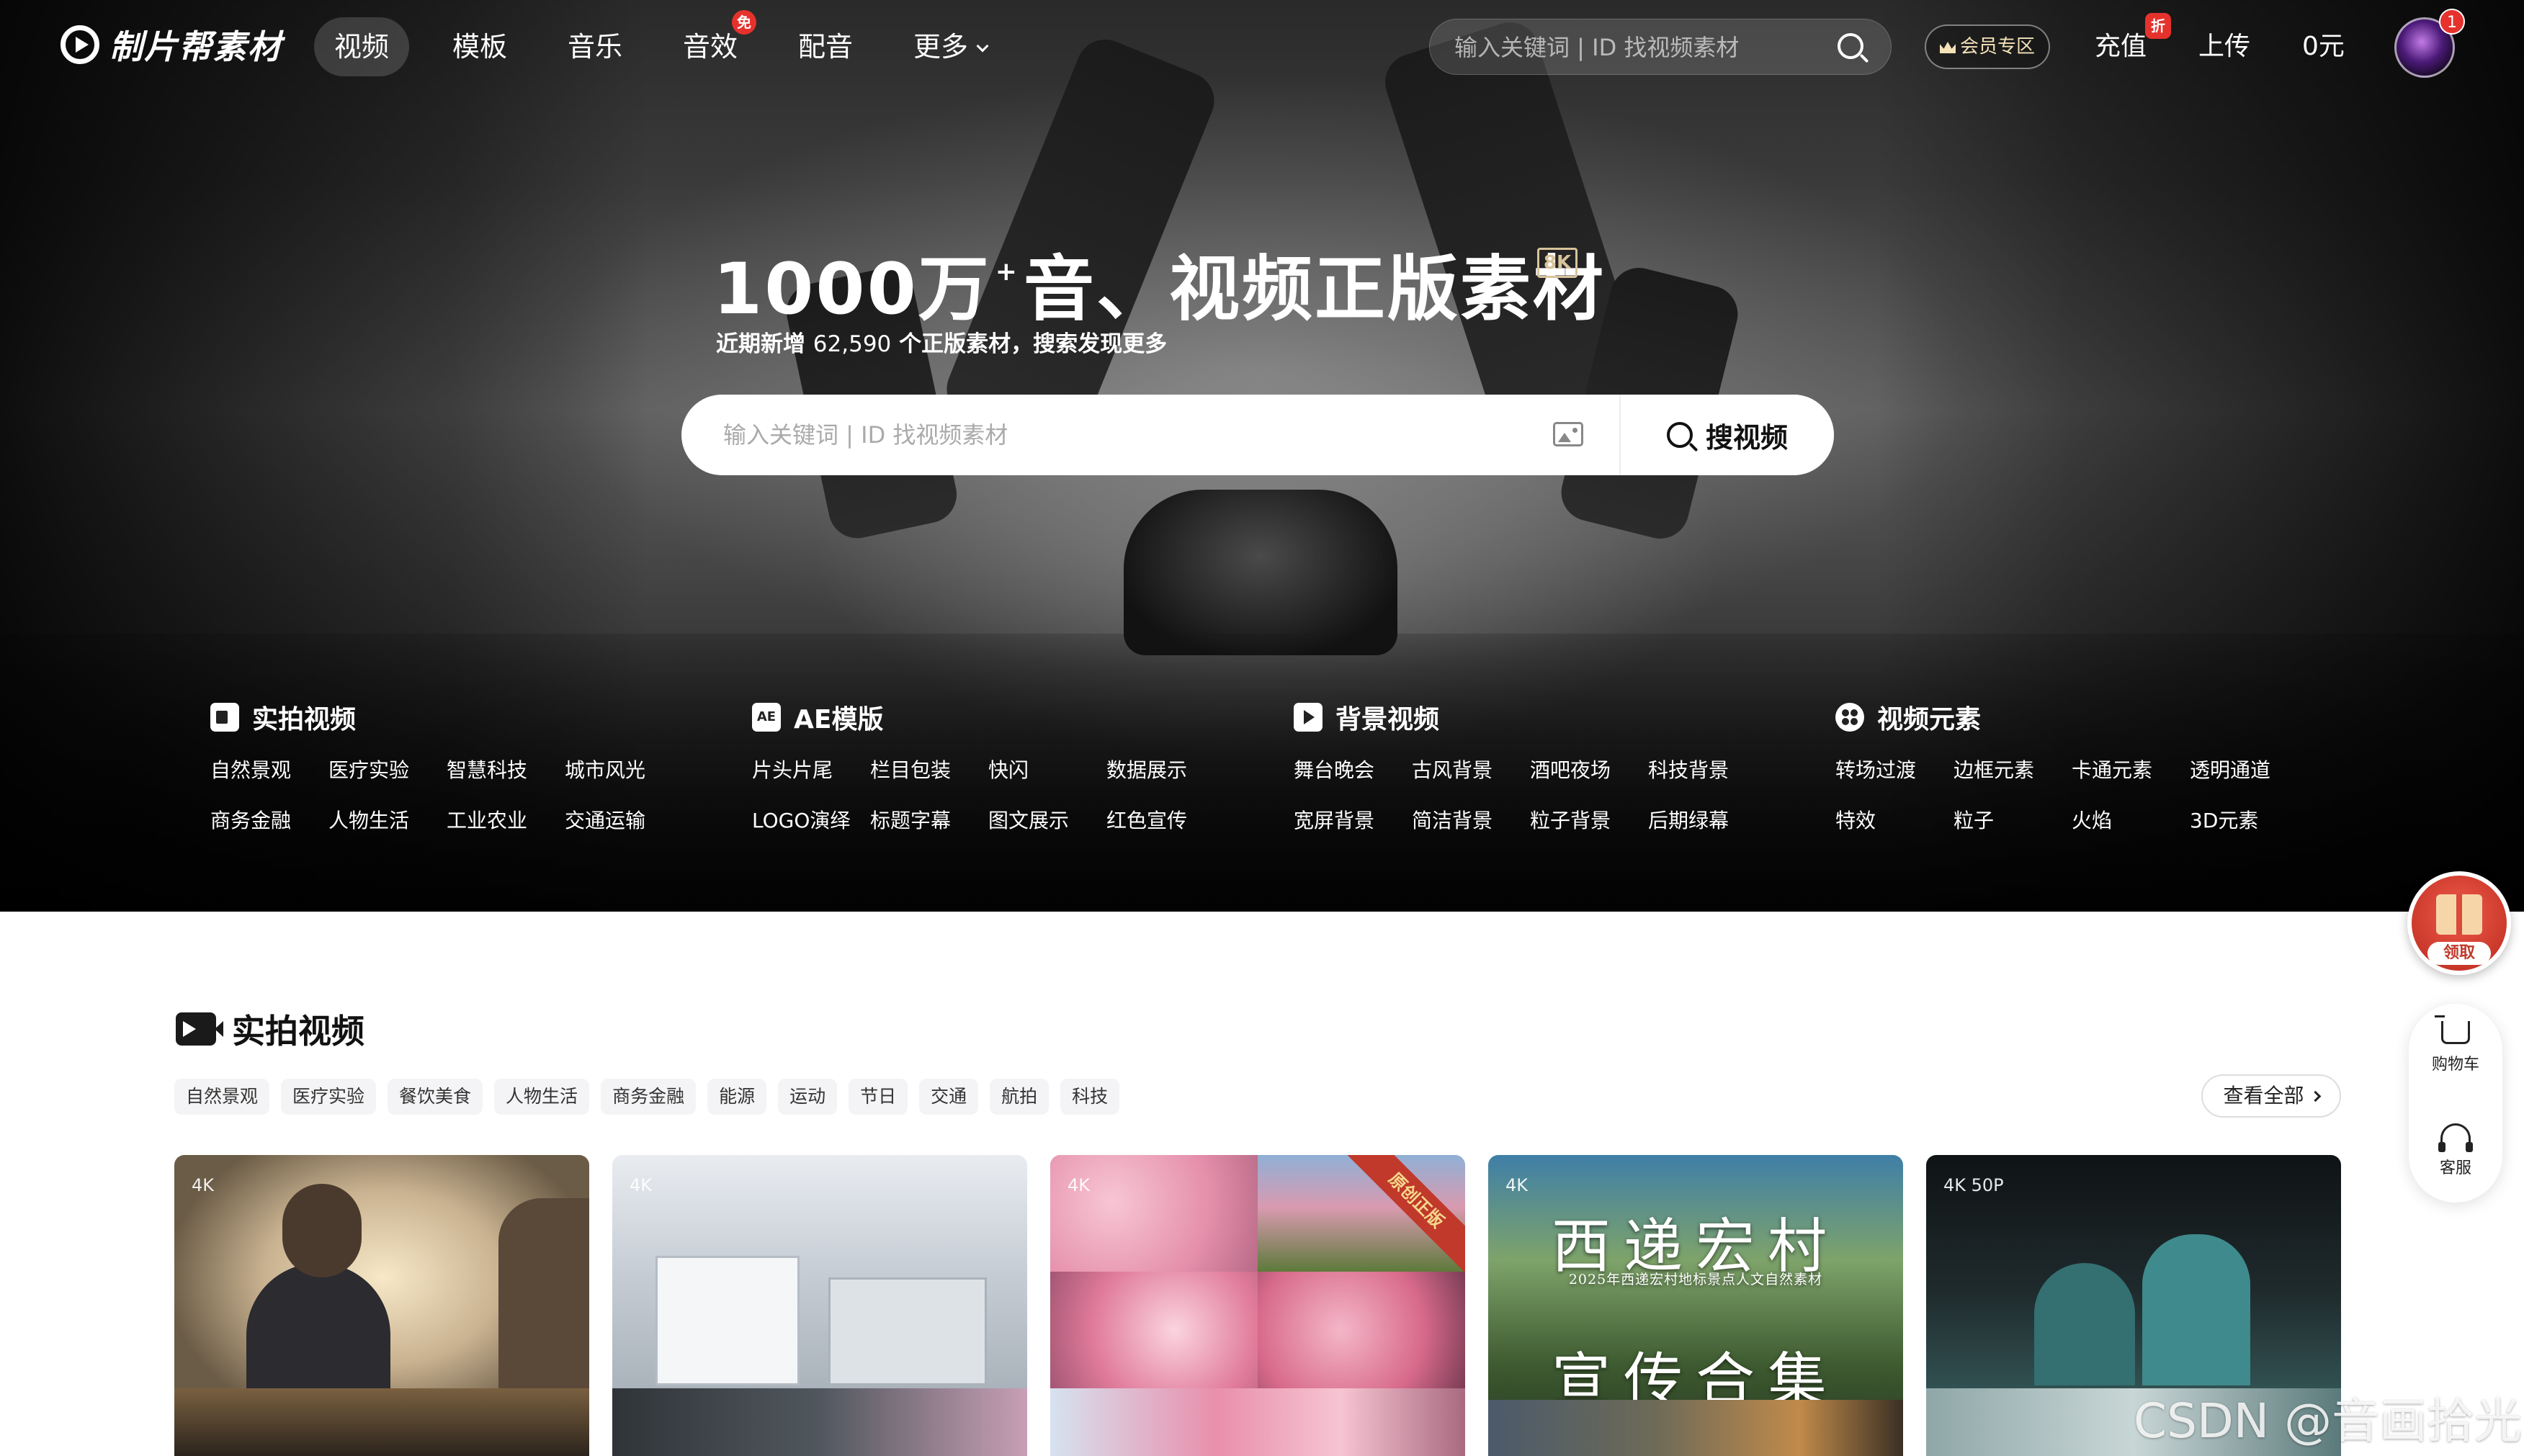 The width and height of the screenshot is (2524, 1456). Describe the element at coordinates (387, 820) in the screenshot. I see `category-link: 人物生活` at that location.